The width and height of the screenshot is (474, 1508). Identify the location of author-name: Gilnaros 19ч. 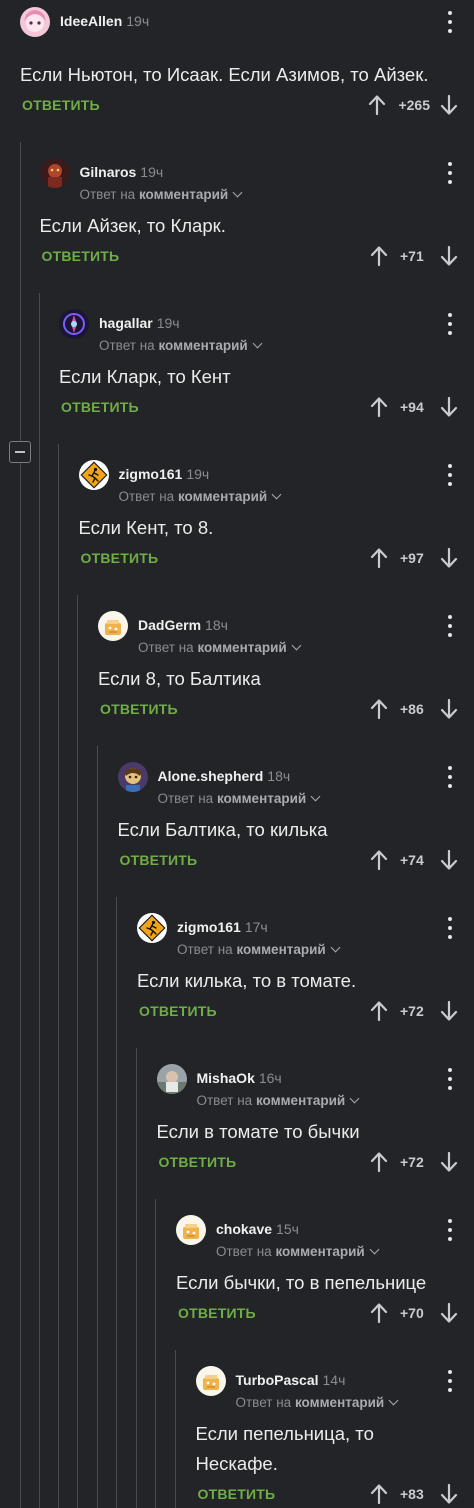
(122, 172).